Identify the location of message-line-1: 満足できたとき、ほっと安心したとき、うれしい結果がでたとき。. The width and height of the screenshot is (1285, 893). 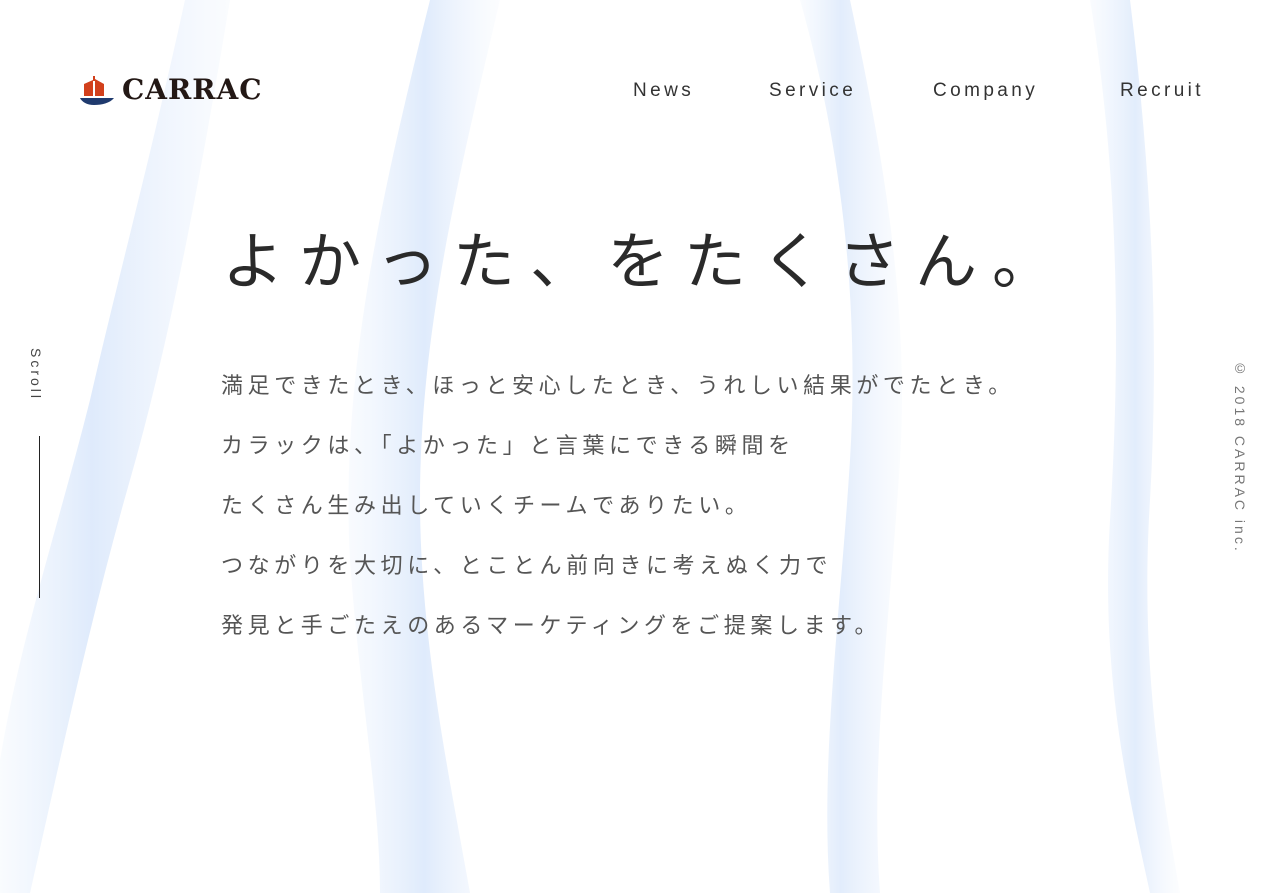
(618, 386).